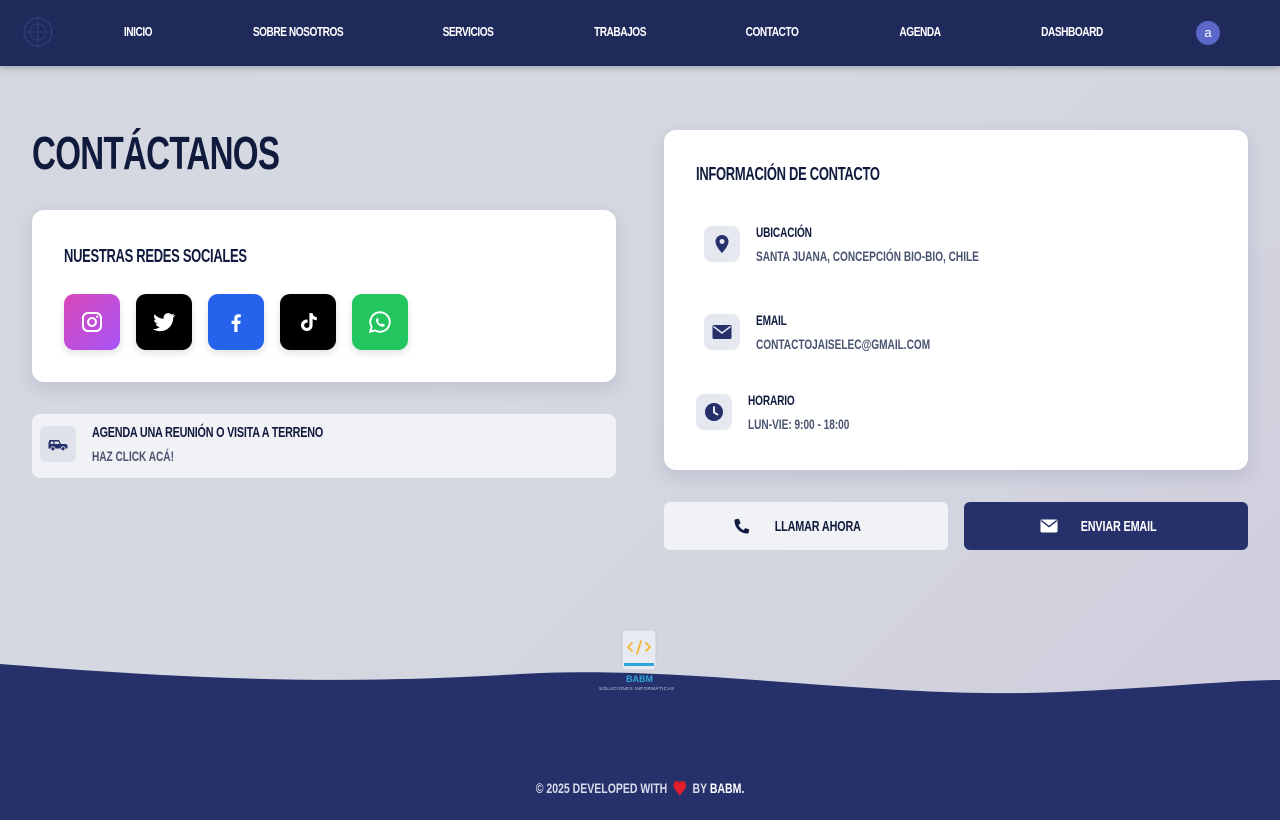 This screenshot has width=1280, height=820. I want to click on twitter-button, so click(164, 322).